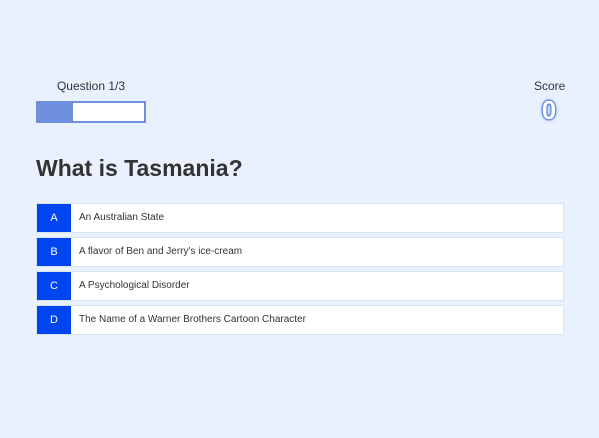  What do you see at coordinates (54, 218) in the screenshot?
I see `choice-letter: A` at bounding box center [54, 218].